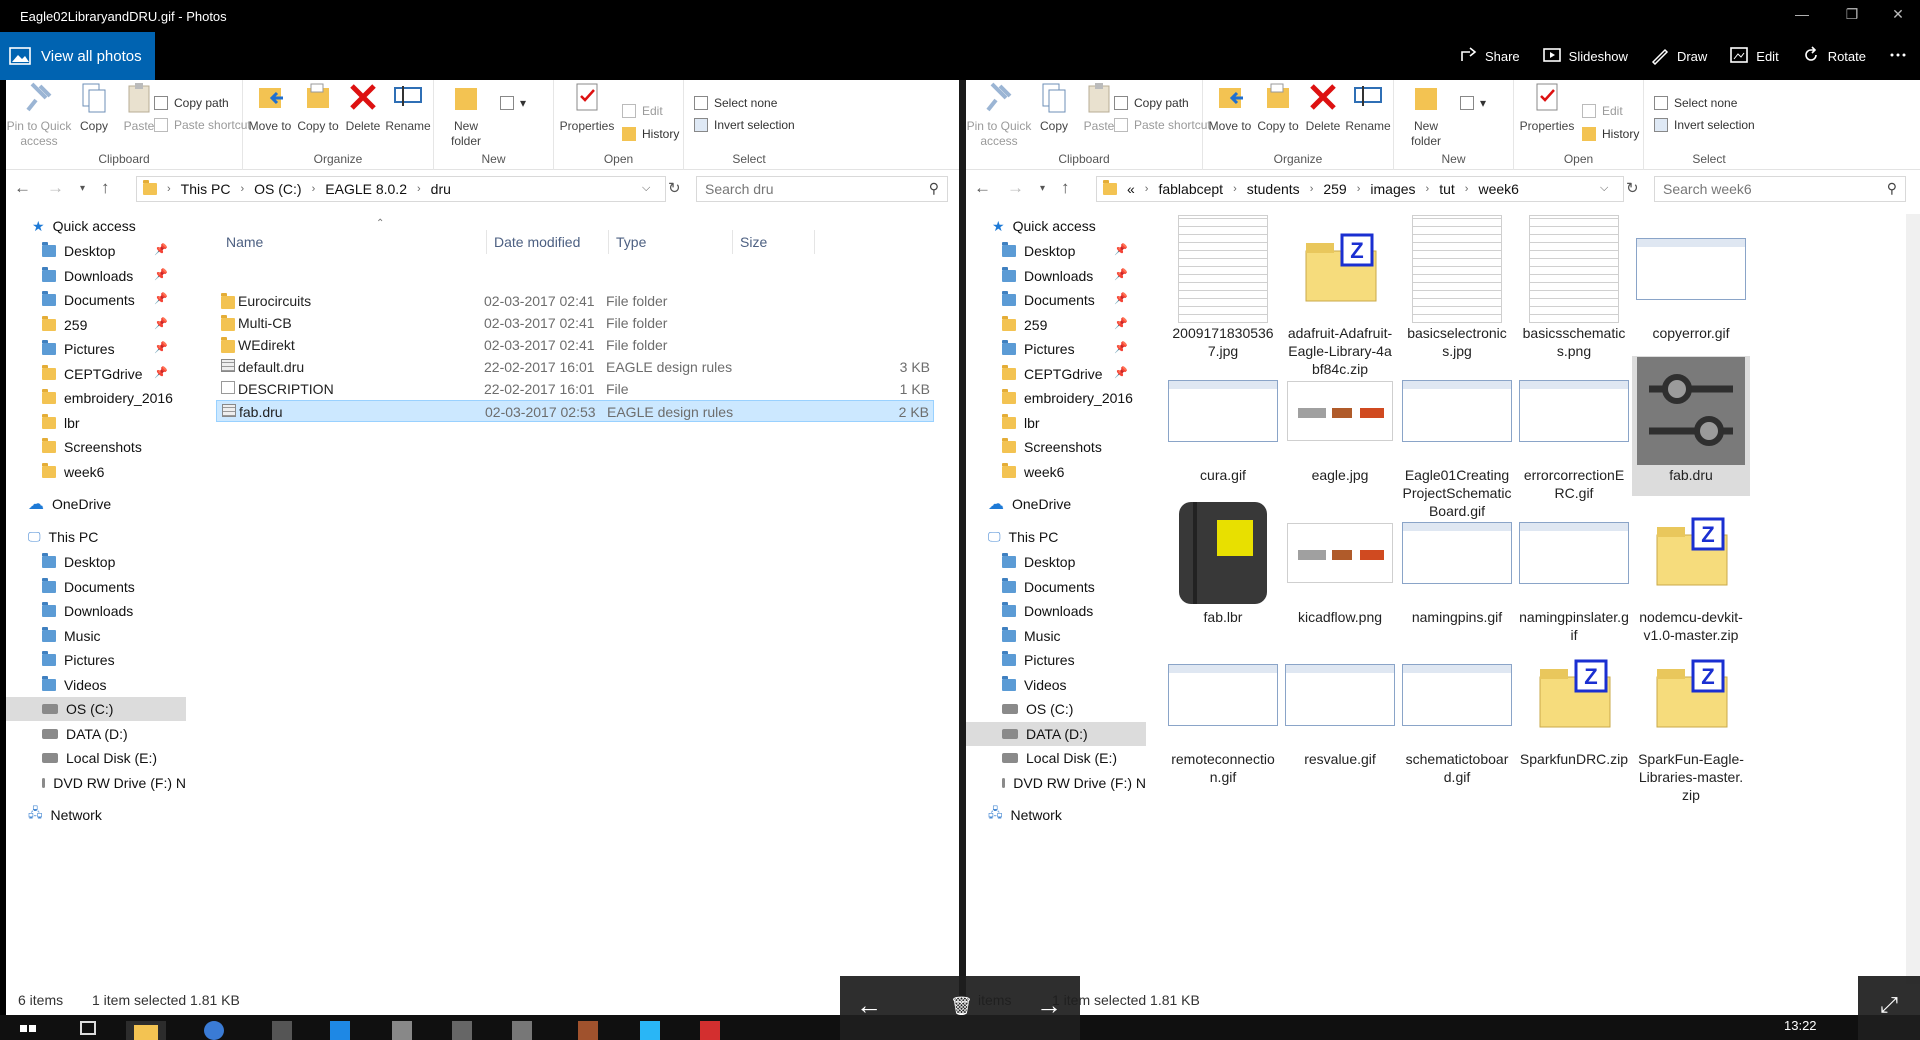  What do you see at coordinates (575, 345) in the screenshot?
I see `table-row: WEdirekt 02-03-2017 02:41 File folder` at bounding box center [575, 345].